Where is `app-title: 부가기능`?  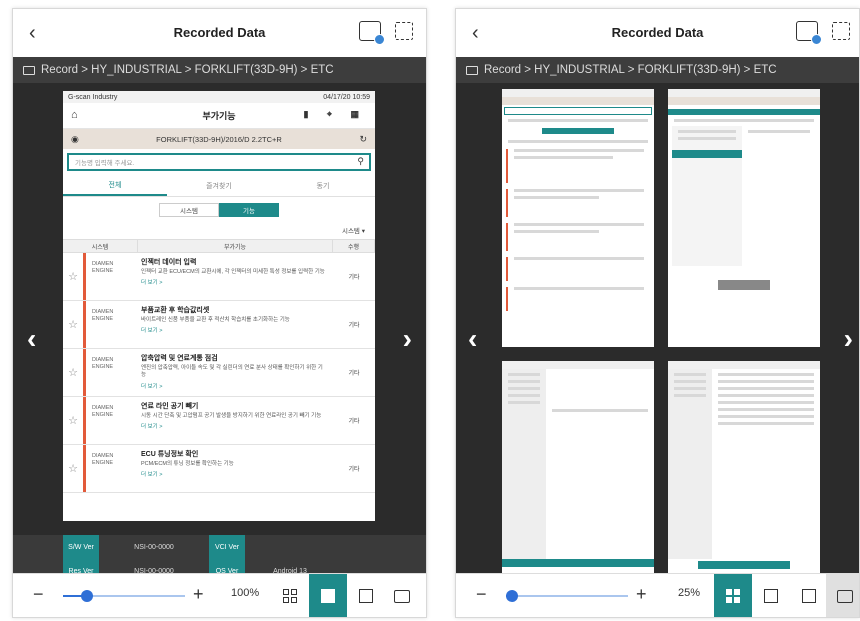 app-title: 부가기능 is located at coordinates (219, 116).